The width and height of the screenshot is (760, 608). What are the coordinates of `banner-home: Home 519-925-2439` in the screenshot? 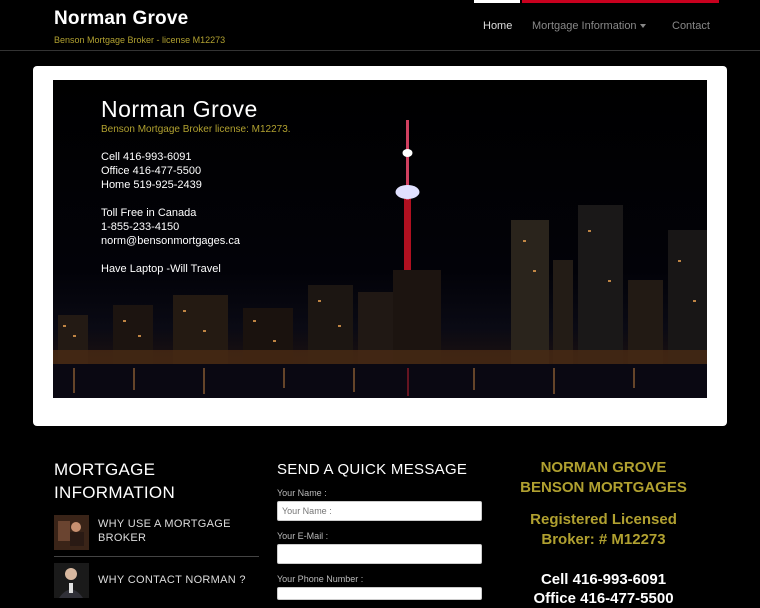 It's located at (151, 185).